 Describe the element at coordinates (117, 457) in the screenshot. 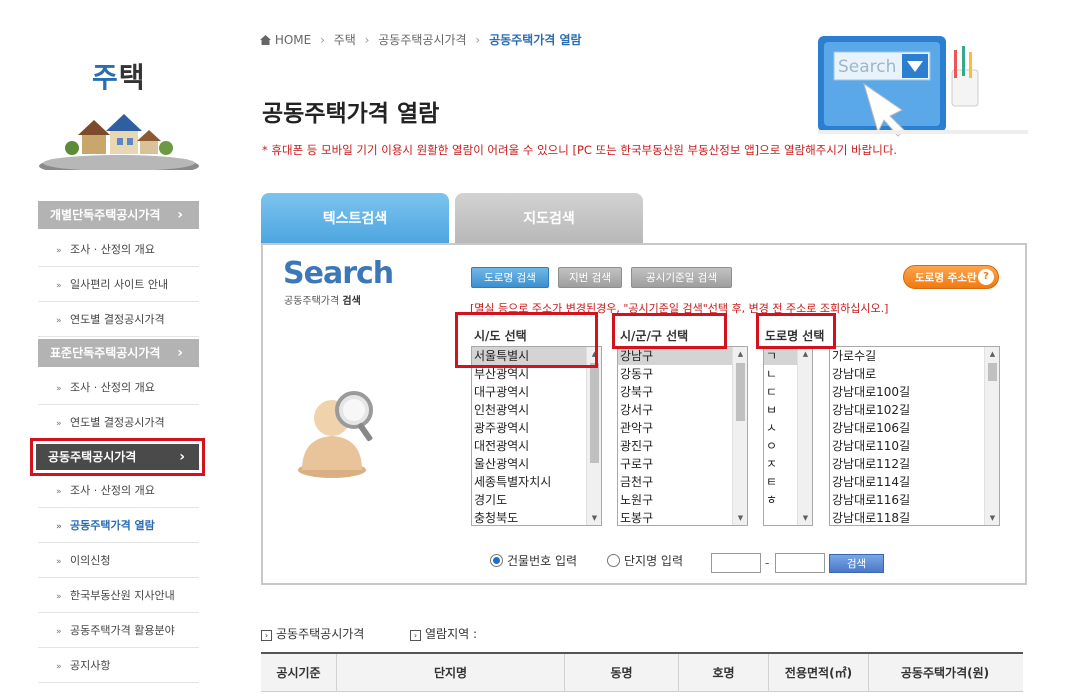

I see `sidebar-category-apartment: 공동주택공시가격 ›` at that location.